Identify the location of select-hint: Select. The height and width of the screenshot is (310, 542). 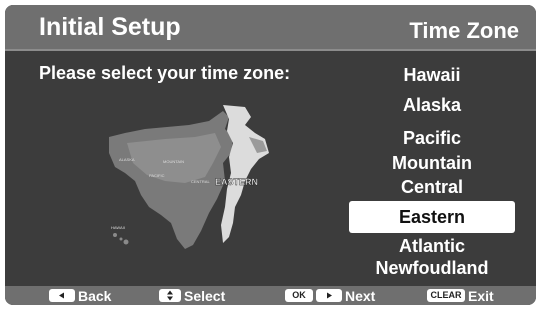
(192, 295).